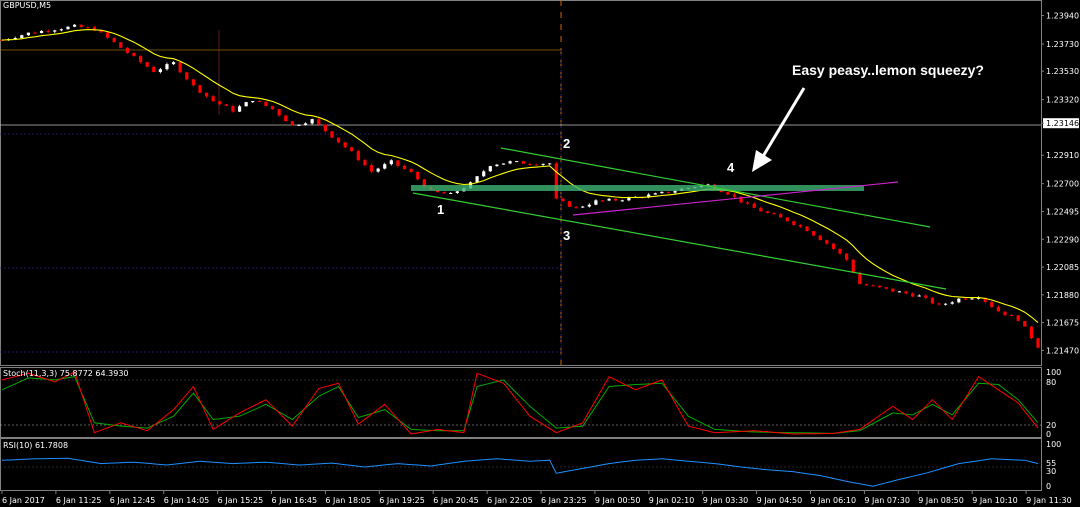  I want to click on annotation-note: Easy peasy..lemon squeezy?, so click(888, 70).